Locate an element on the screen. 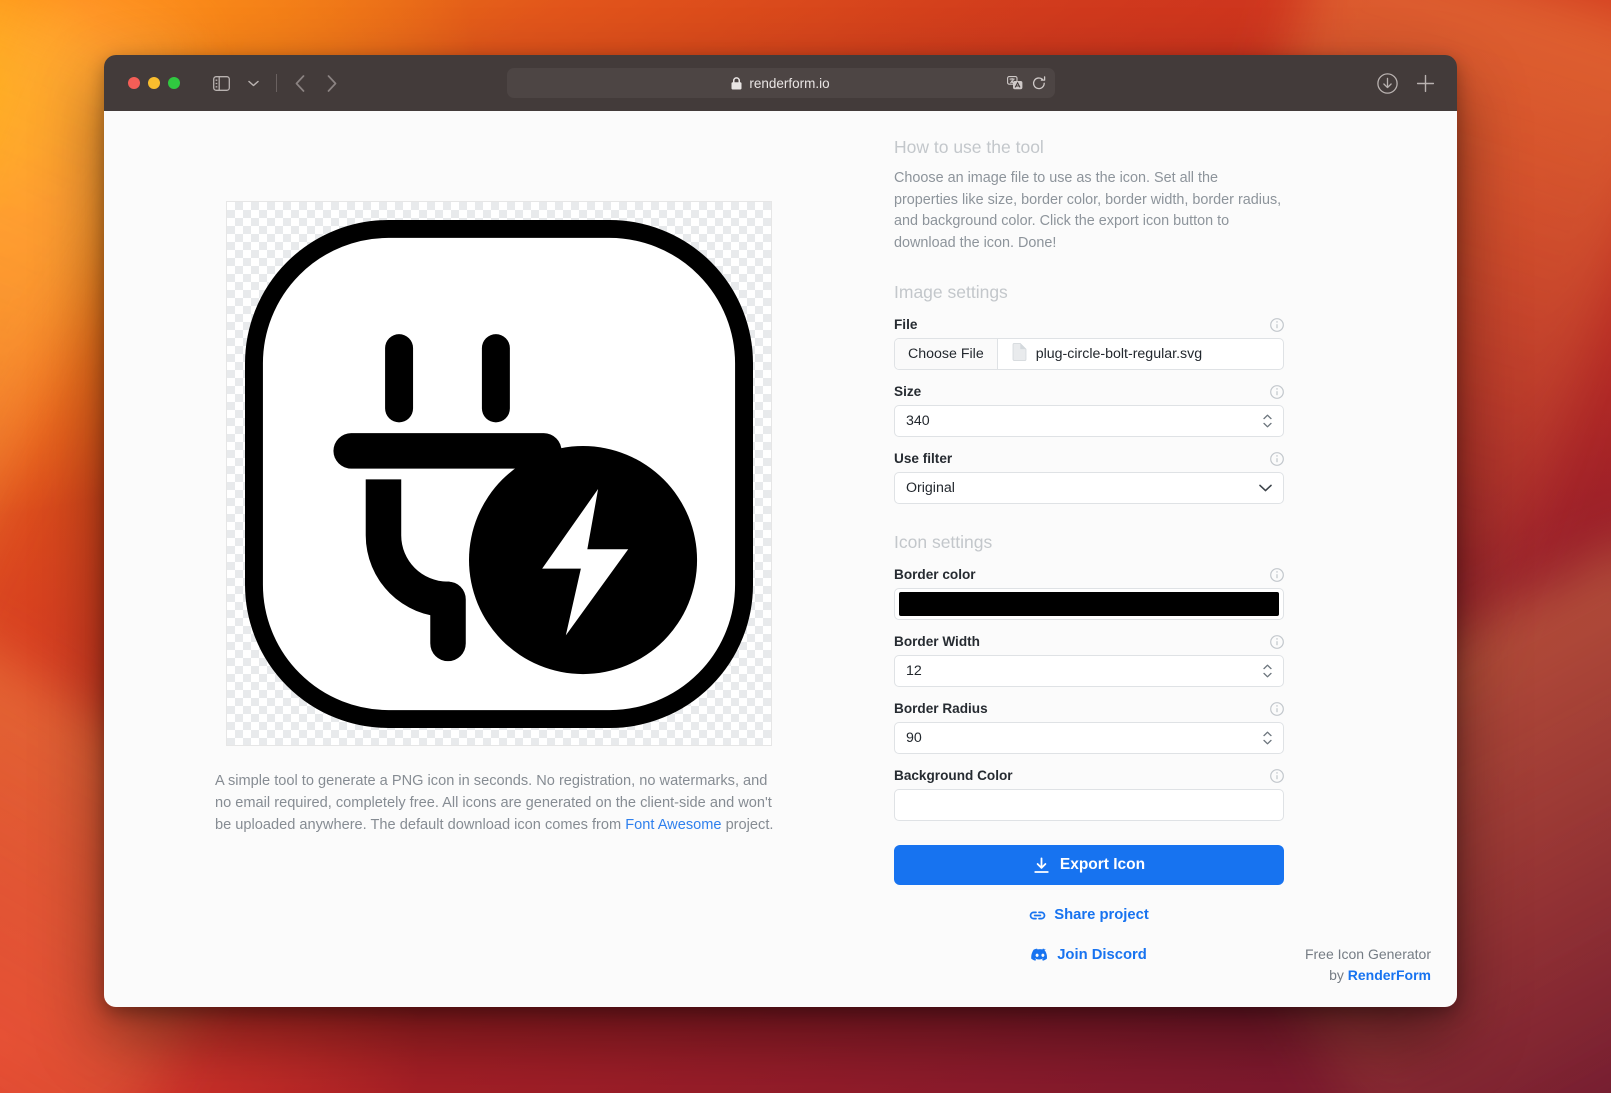 This screenshot has width=1611, height=1093. reload-icon is located at coordinates (1039, 83).